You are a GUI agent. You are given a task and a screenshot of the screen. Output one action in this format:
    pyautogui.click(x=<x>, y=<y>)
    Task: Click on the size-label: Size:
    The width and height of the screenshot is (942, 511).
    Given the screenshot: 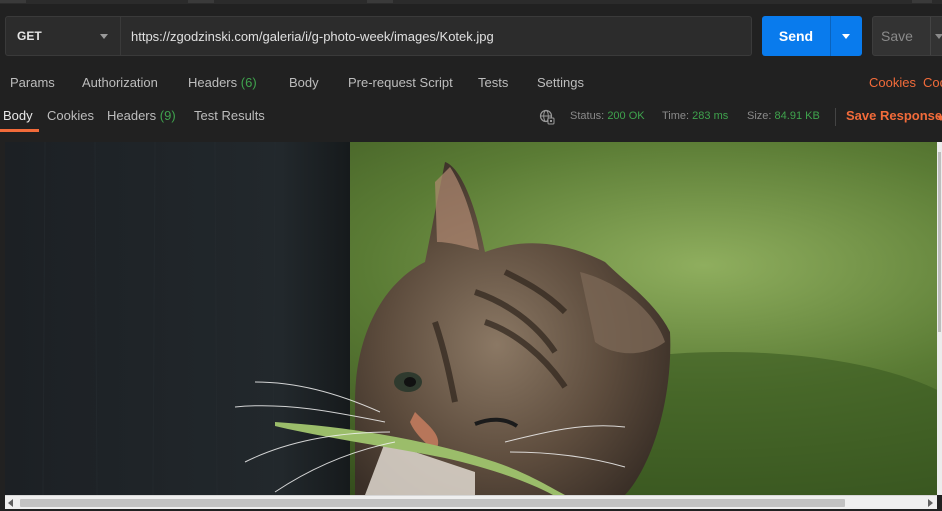 What is the action you would take?
    pyautogui.click(x=759, y=116)
    